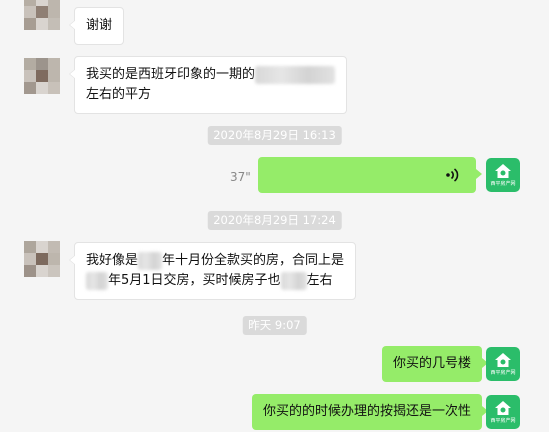 This screenshot has width=549, height=432. Describe the element at coordinates (253, 260) in the screenshot. I see `message-text: 年十月份全款买的房，合同上是` at that location.